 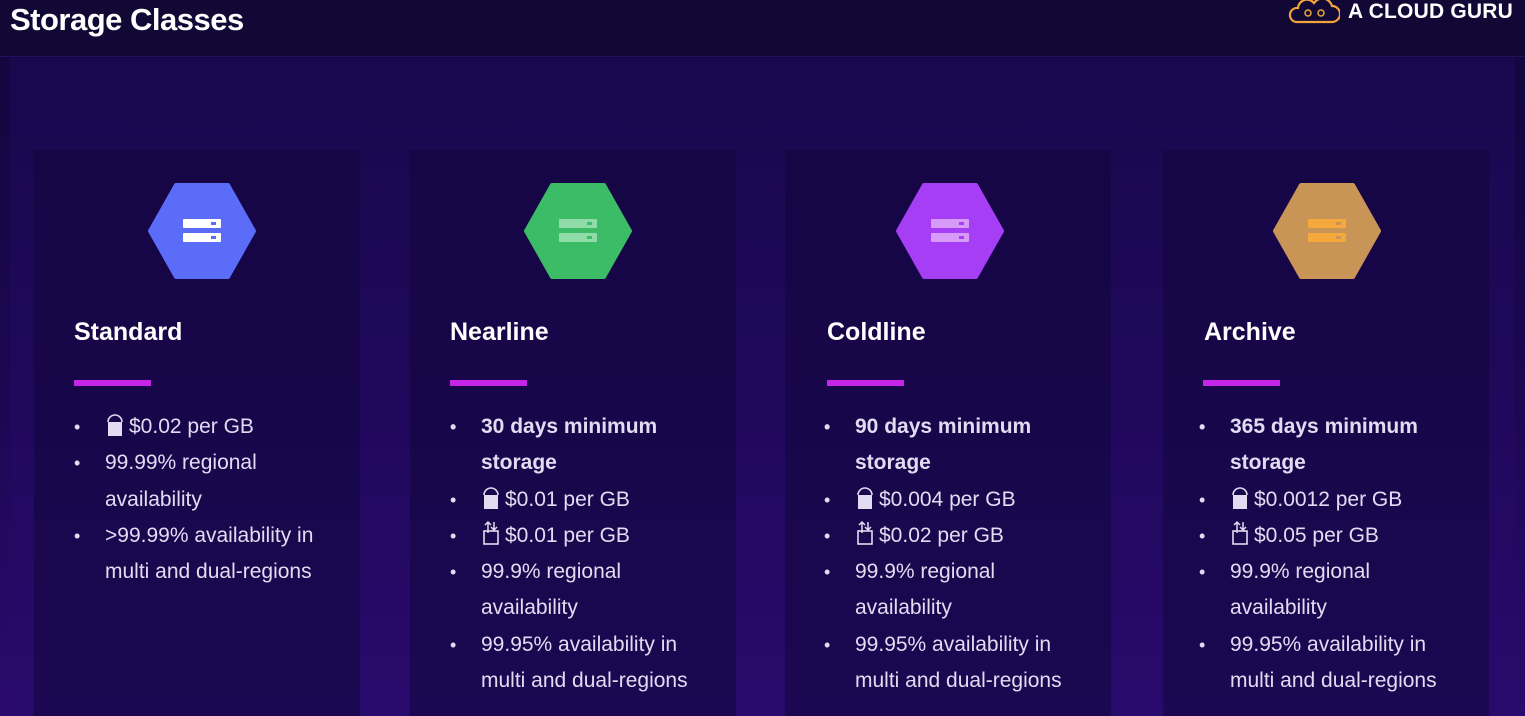 I want to click on brand-name: A CLOUD GURU, so click(x=1430, y=11).